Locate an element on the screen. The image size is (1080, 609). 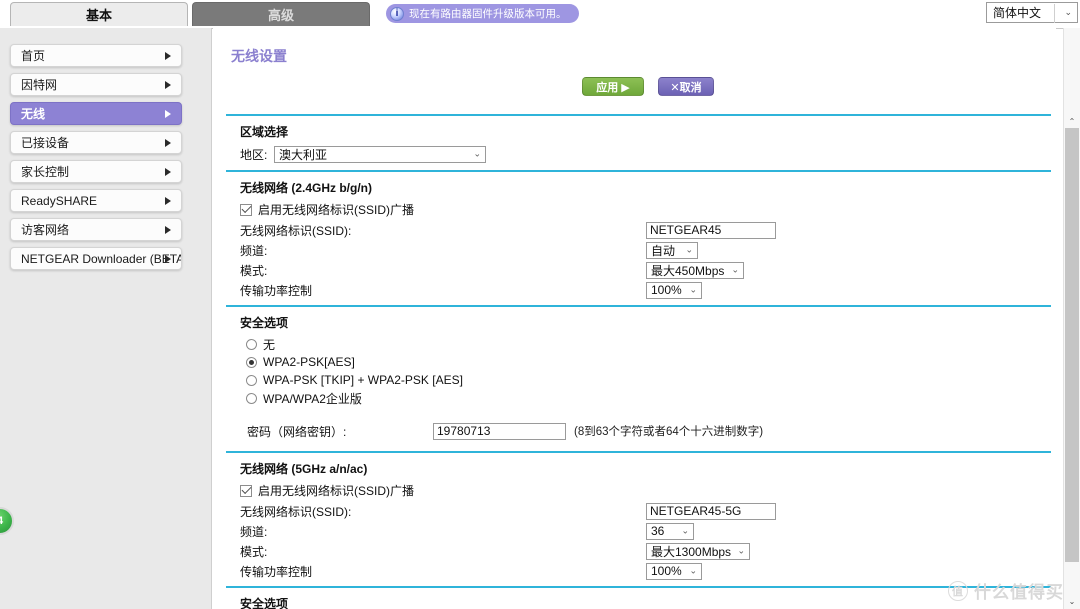
action-button-row: 应用 ▶ ✕取消 is located at coordinates (634, 88).